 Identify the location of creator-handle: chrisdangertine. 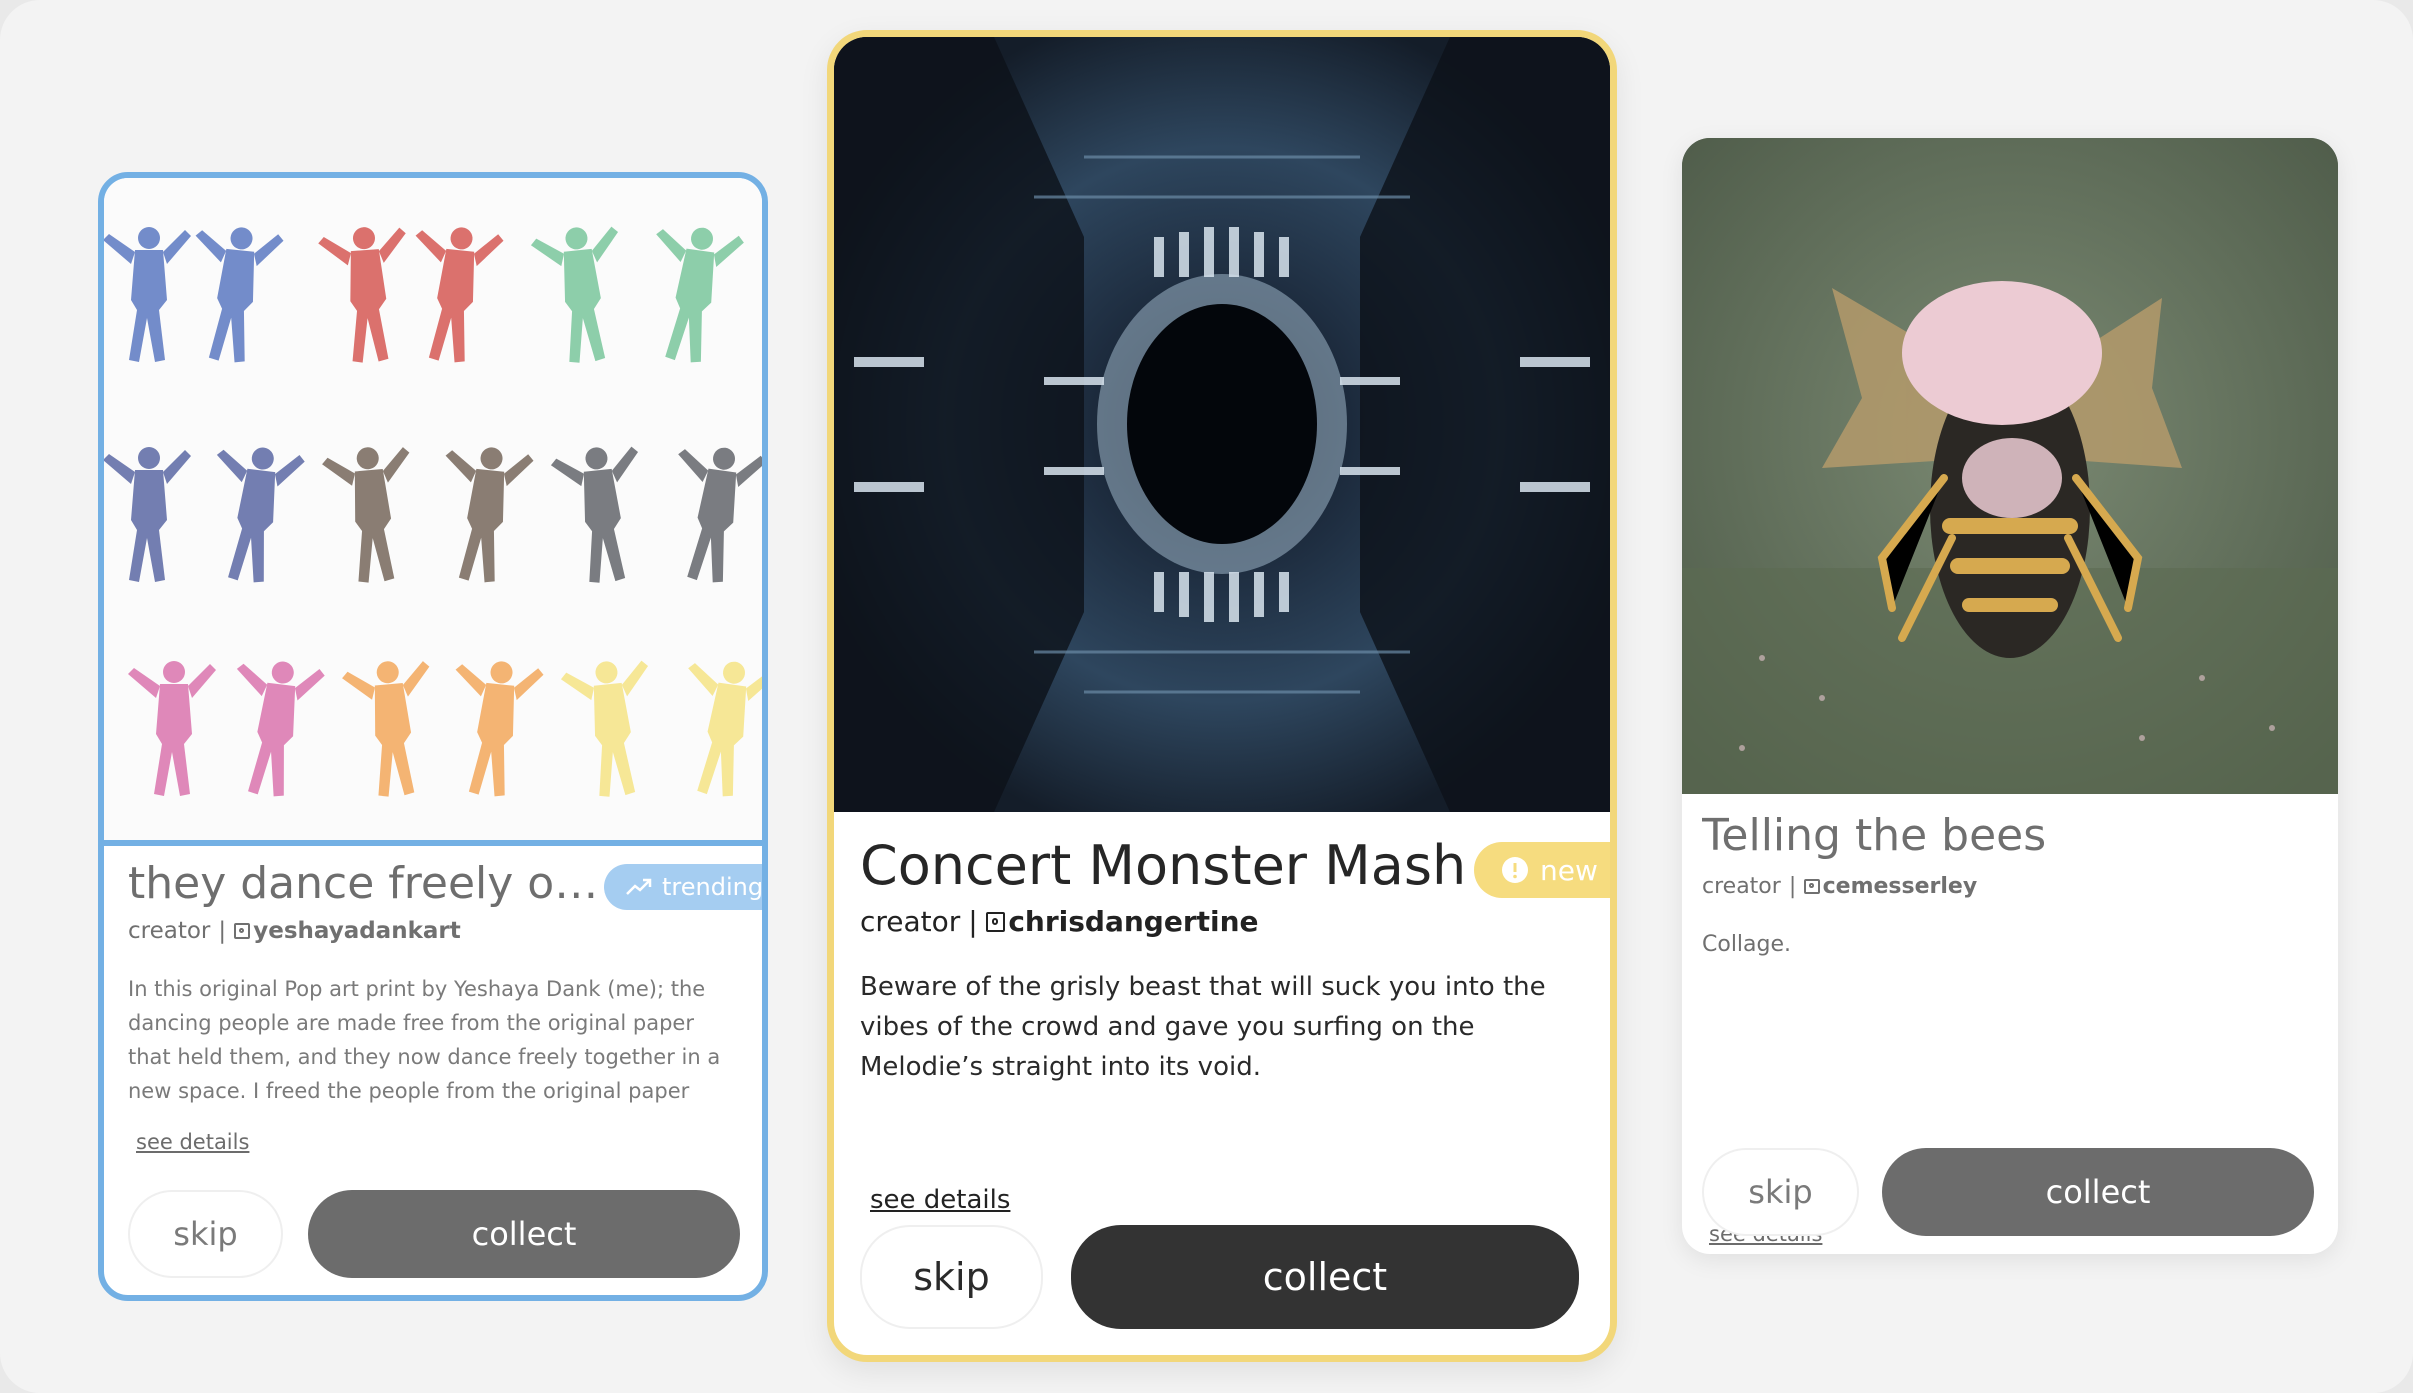
(1133, 921).